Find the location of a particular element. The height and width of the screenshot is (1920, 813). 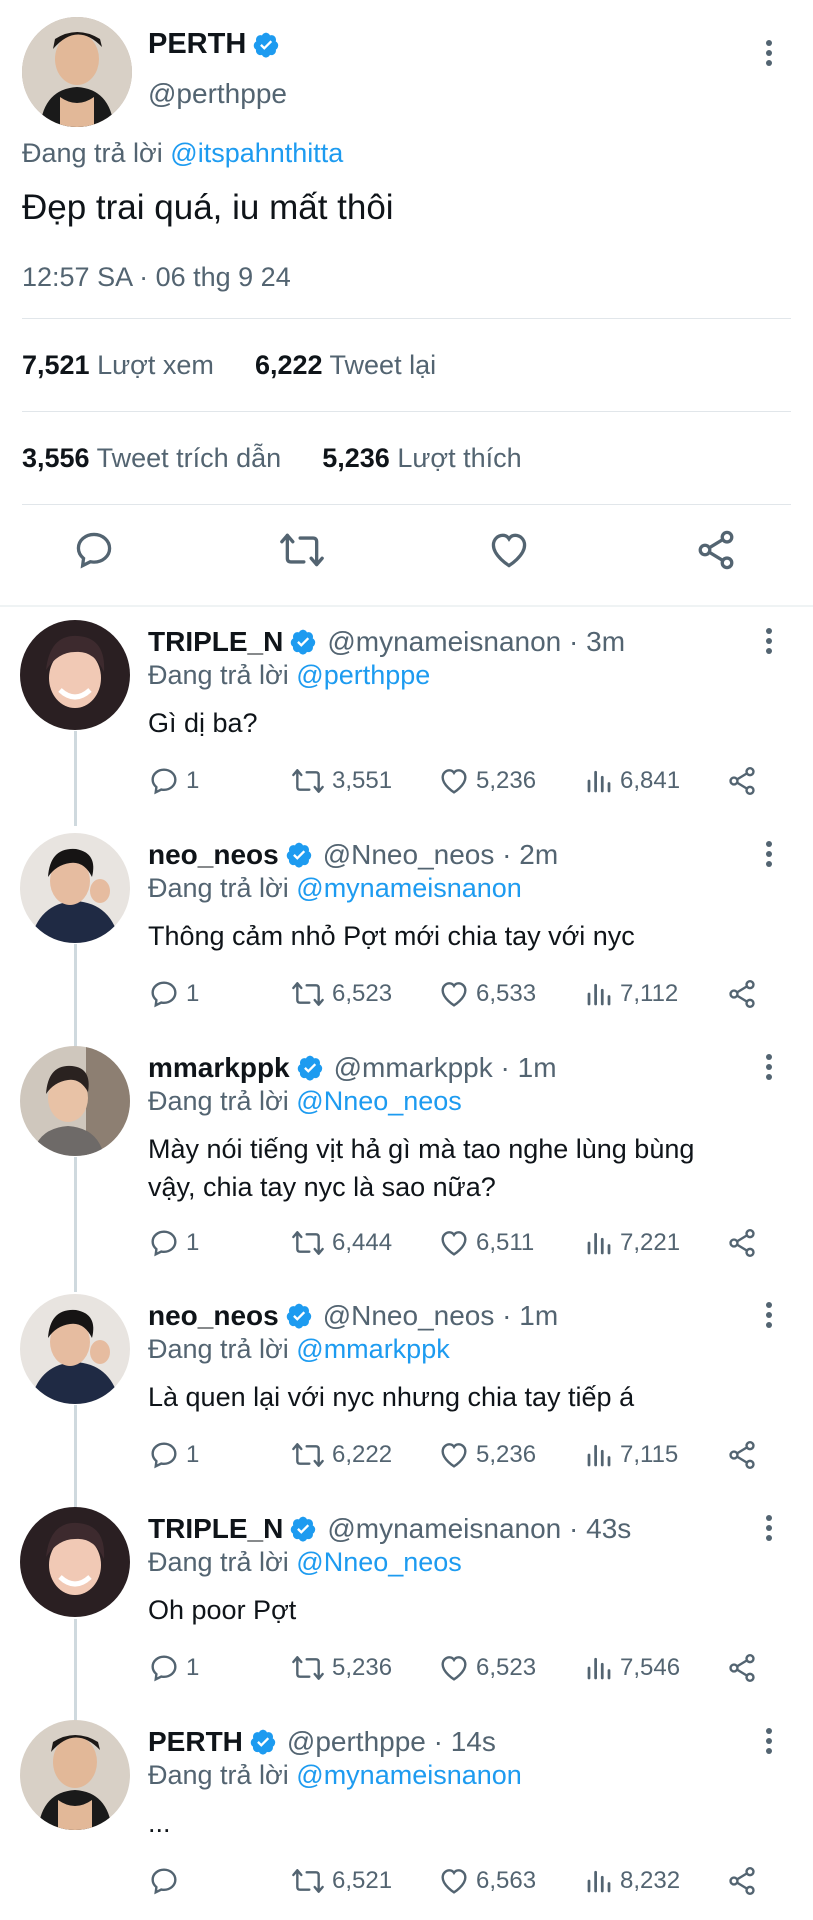

tweet-timestamp: 12:57 SA · 06 thg 9 24 is located at coordinates (156, 277).